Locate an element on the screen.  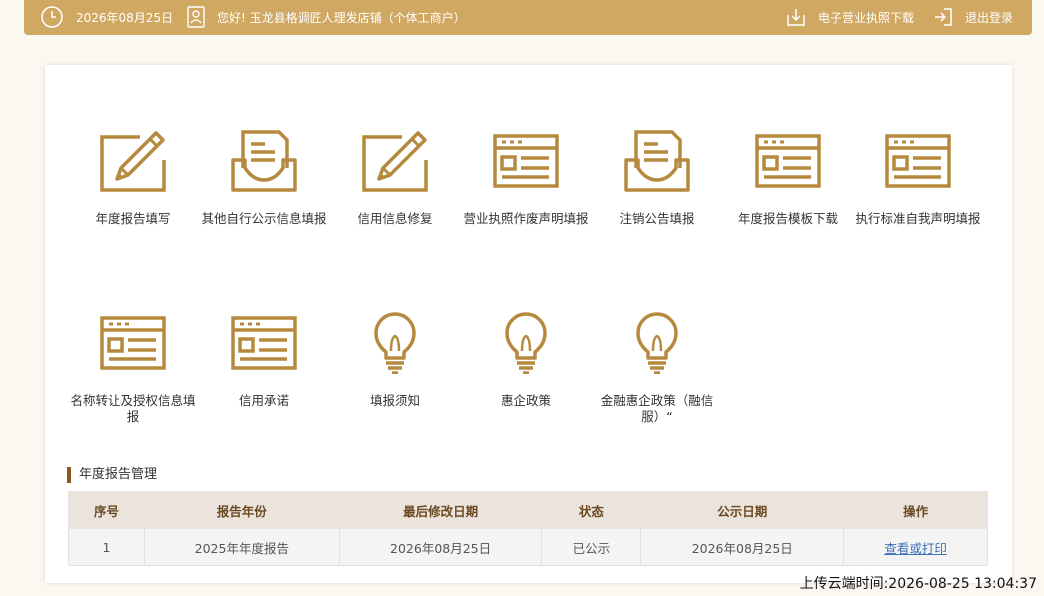
table-header-row: 序号 报告年份 最后修改日期 状态 公示日期 操作 is located at coordinates (528, 510).